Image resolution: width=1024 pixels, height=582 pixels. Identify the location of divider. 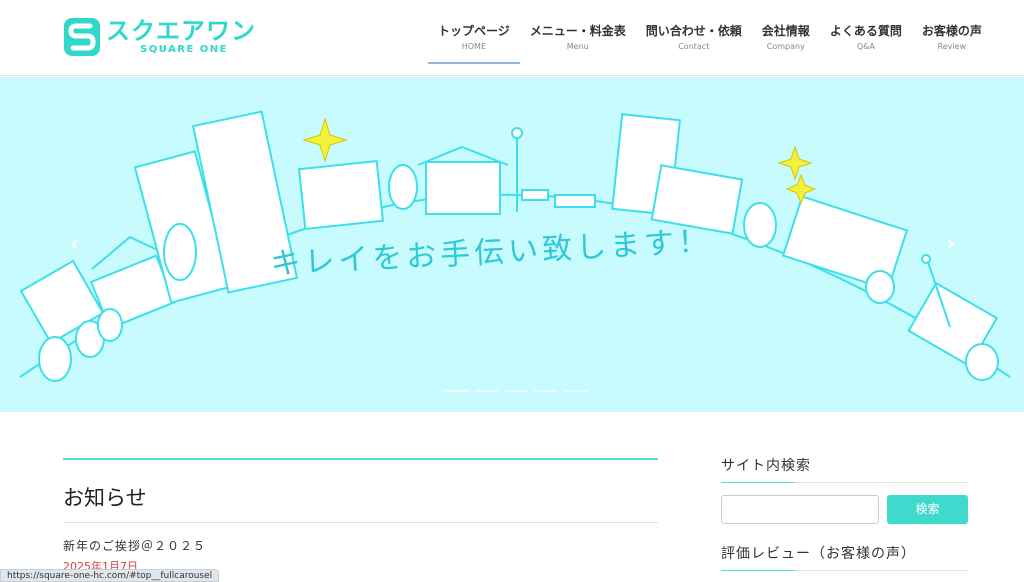
(360, 522).